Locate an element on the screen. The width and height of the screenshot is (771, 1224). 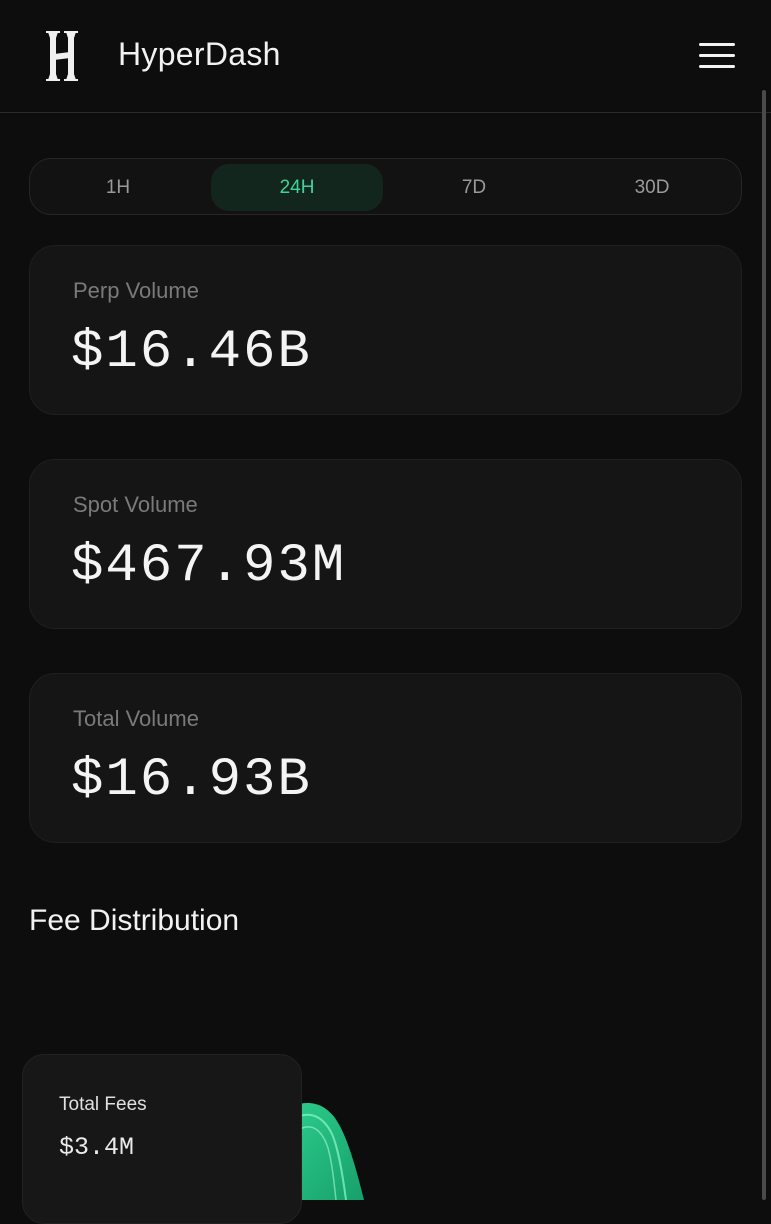
hyperdash-logo-icon is located at coordinates (62, 56).